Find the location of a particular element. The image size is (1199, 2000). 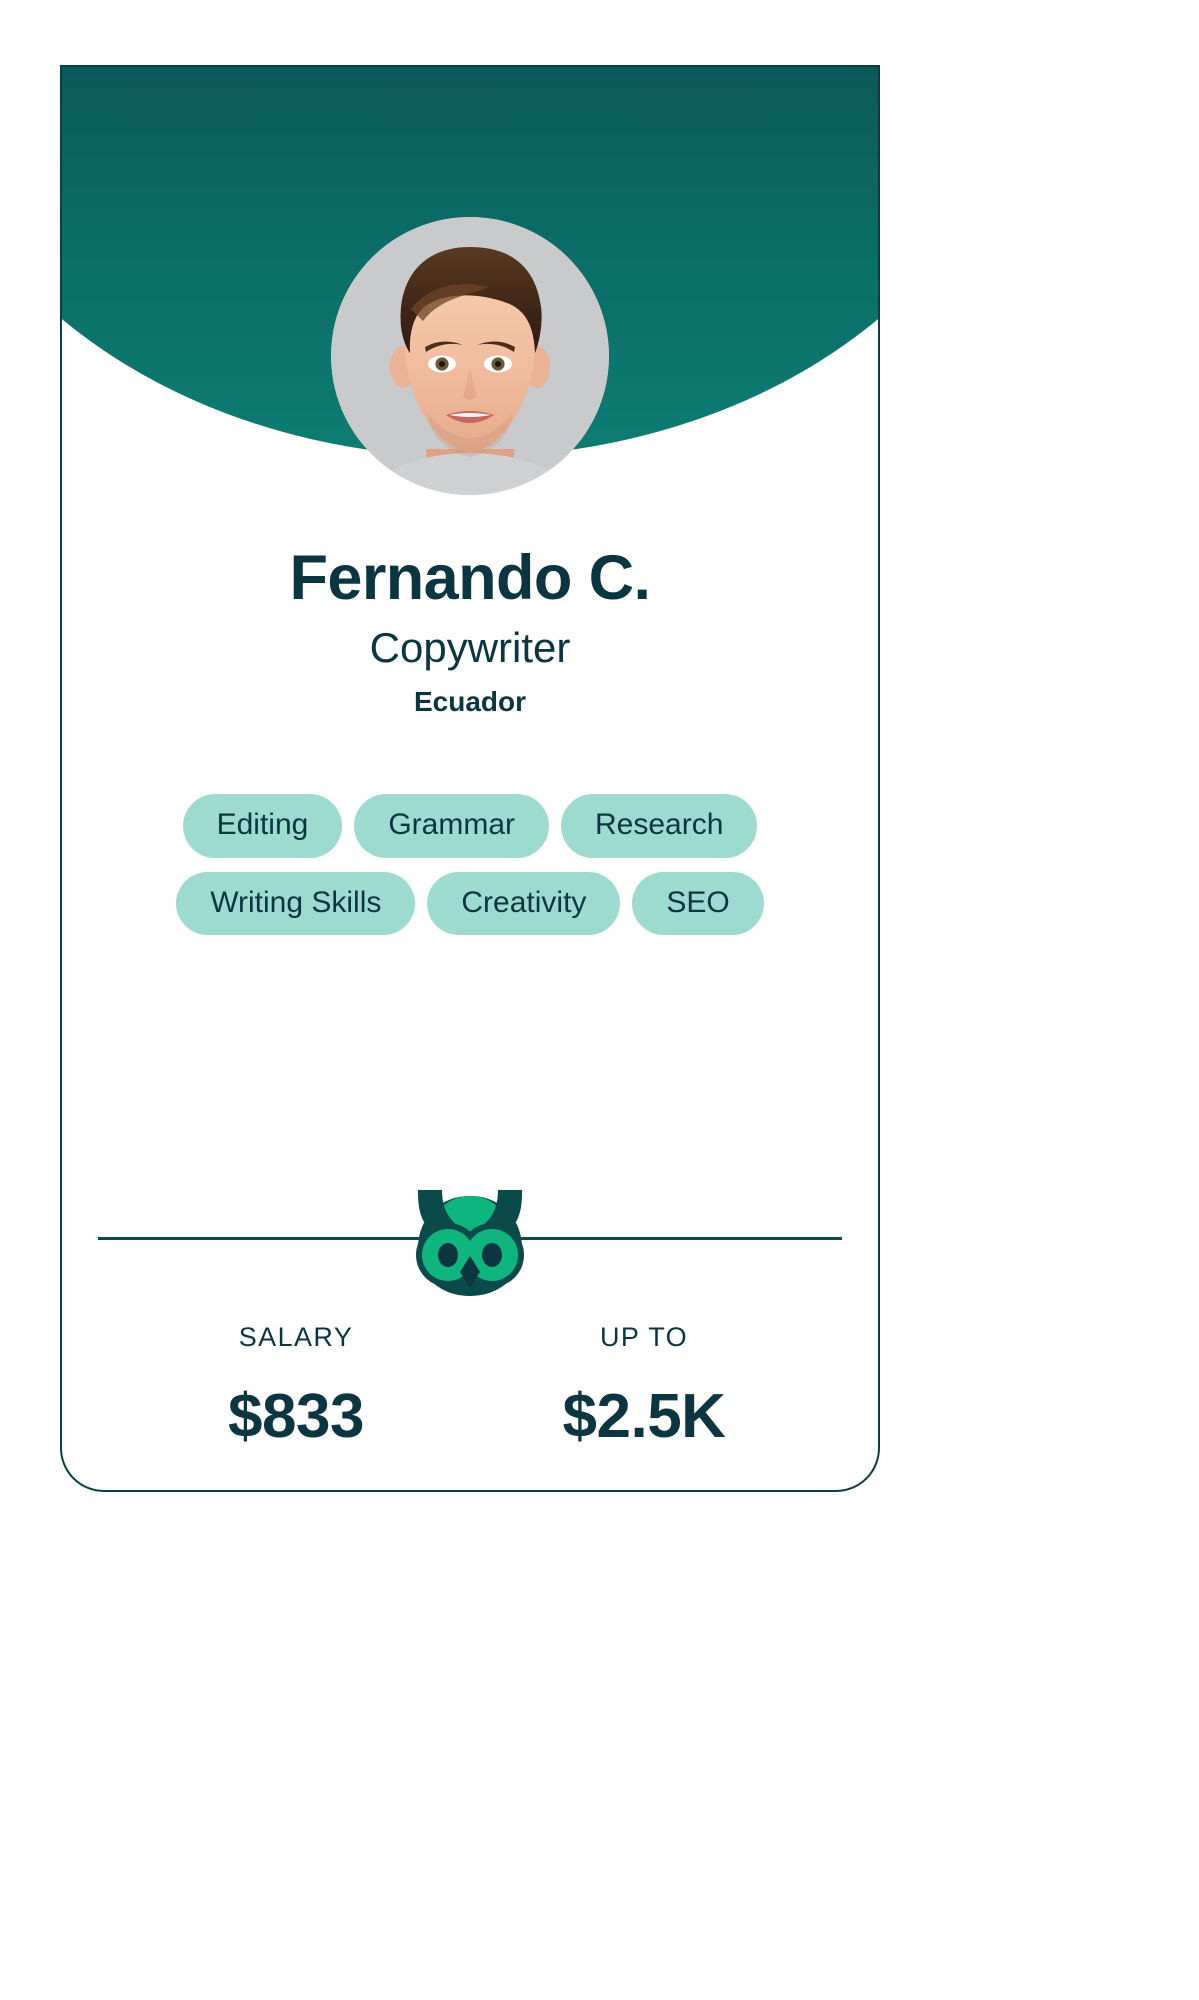

skill-pill: Research is located at coordinates (659, 826).